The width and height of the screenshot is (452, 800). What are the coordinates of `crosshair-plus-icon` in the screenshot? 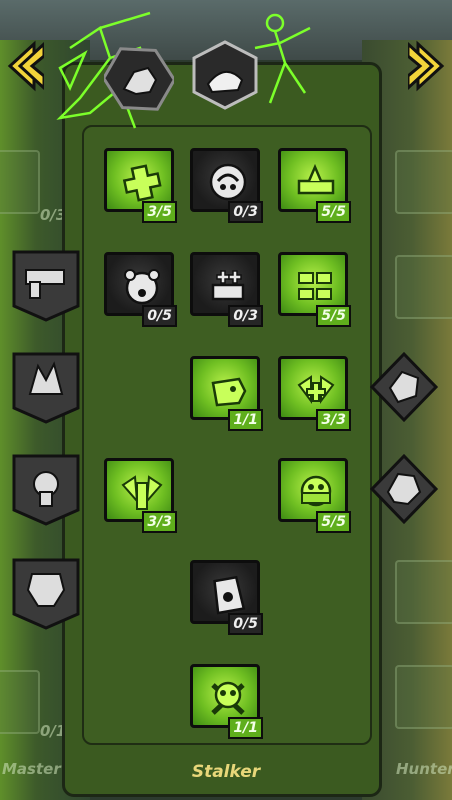 It's located at (142, 183).